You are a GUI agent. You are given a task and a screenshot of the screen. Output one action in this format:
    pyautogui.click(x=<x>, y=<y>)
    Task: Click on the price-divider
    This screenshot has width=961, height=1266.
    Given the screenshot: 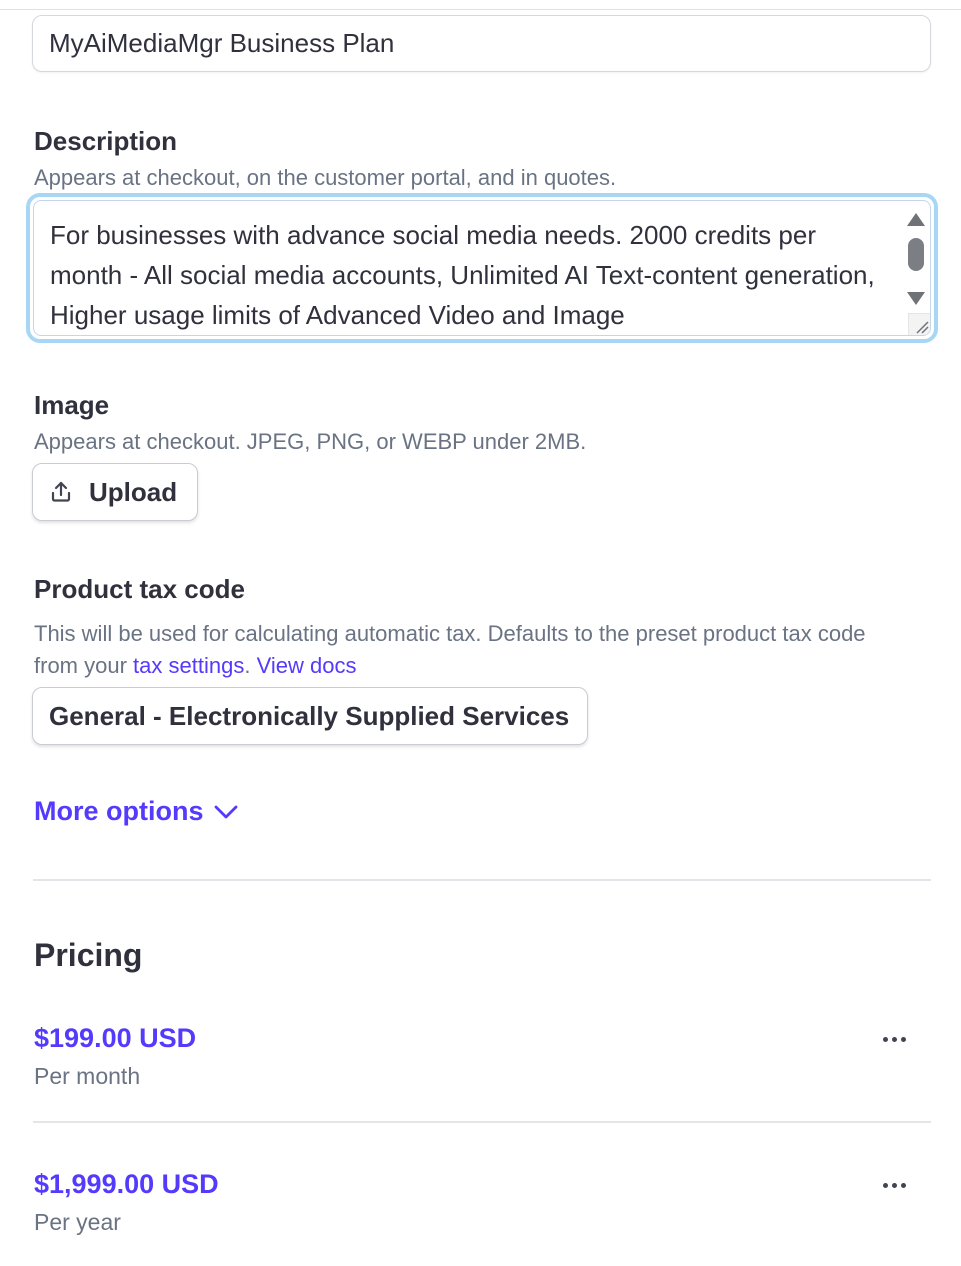 What is the action you would take?
    pyautogui.click(x=482, y=1122)
    